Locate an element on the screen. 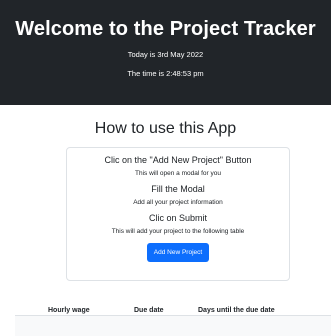 Image resolution: width=331 pixels, height=336 pixels. step-3-title: Clic on Submit is located at coordinates (178, 218).